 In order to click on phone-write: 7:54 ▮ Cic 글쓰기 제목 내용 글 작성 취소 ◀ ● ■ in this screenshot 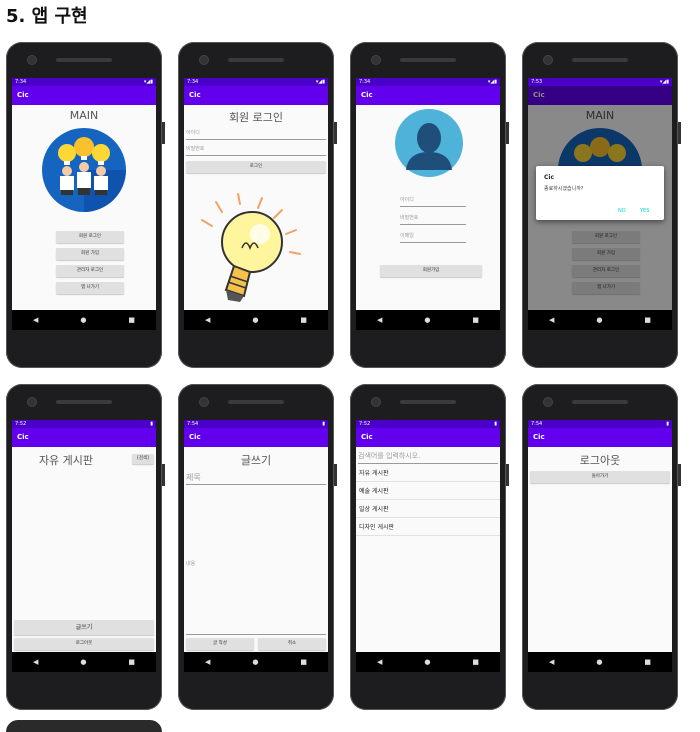, I will do `click(257, 547)`.